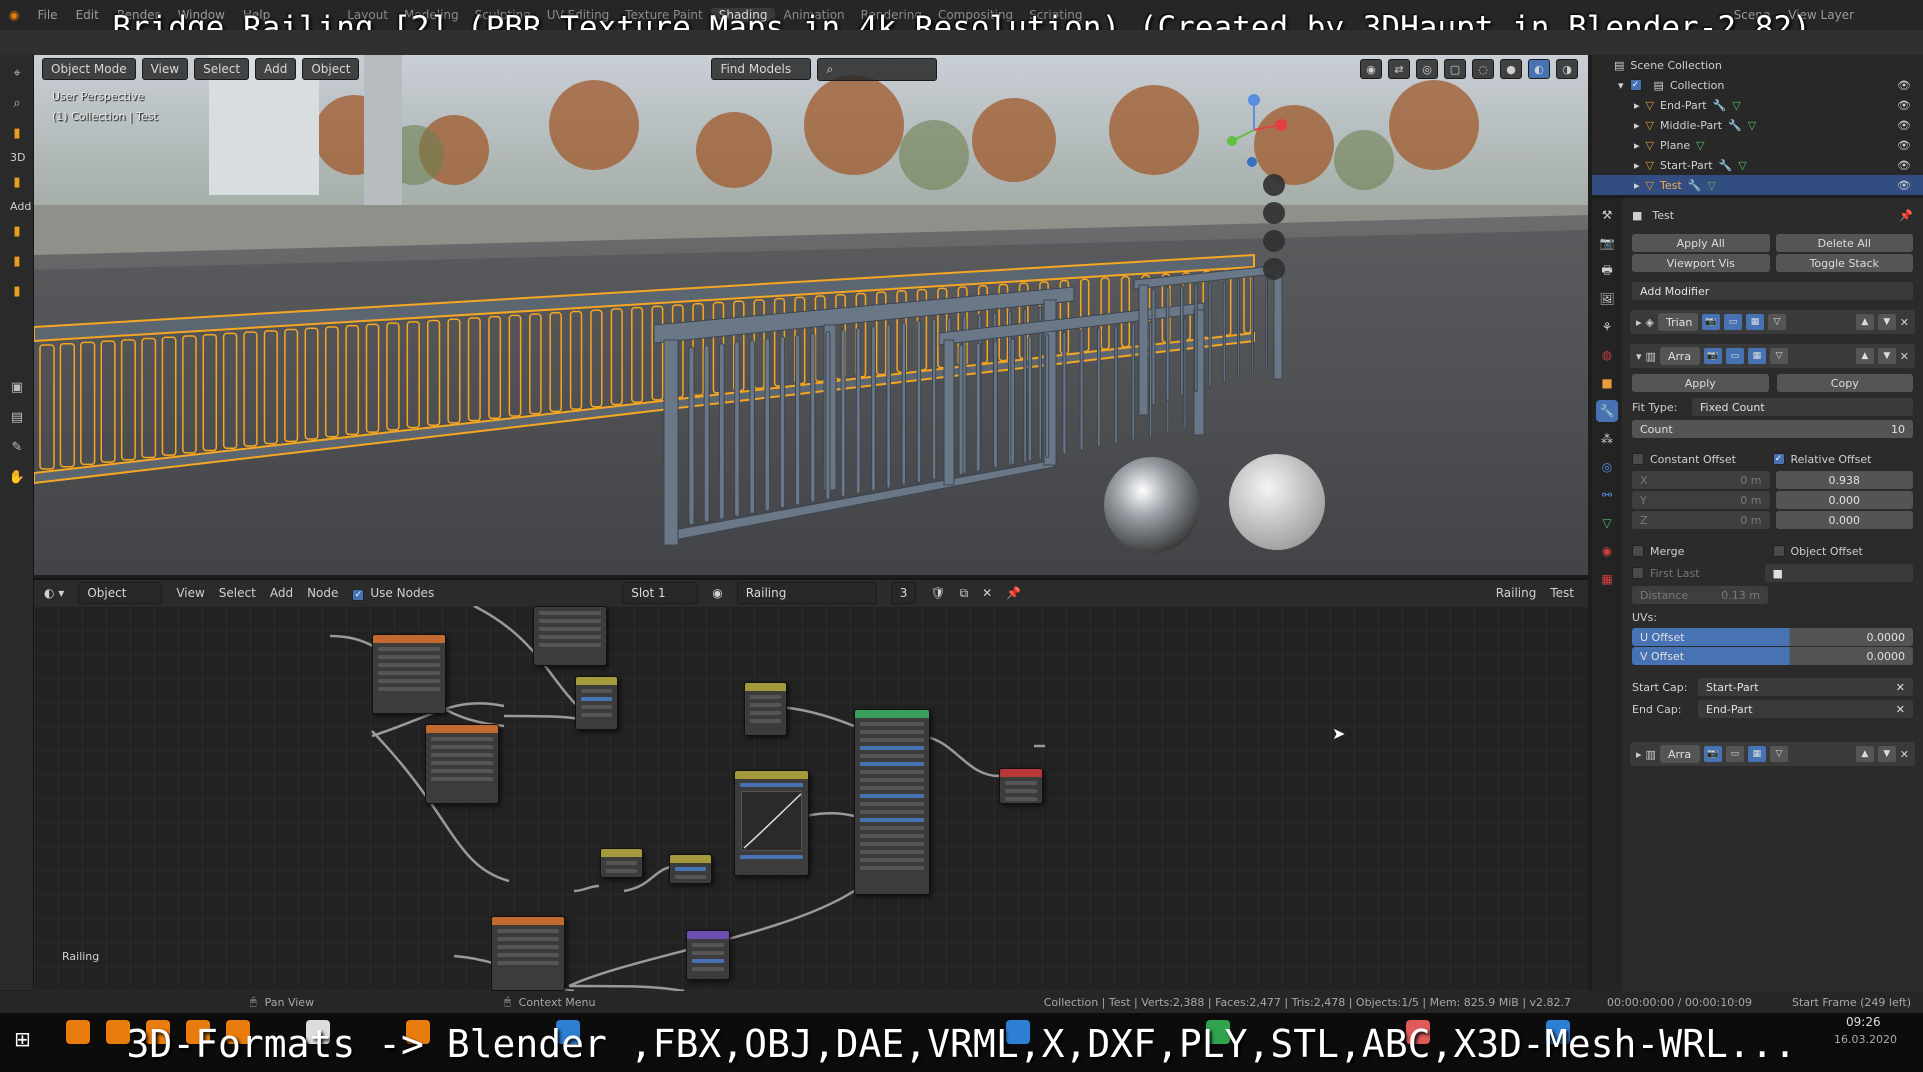  What do you see at coordinates (1371, 69) in the screenshot?
I see `visibility-icon: ◉` at bounding box center [1371, 69].